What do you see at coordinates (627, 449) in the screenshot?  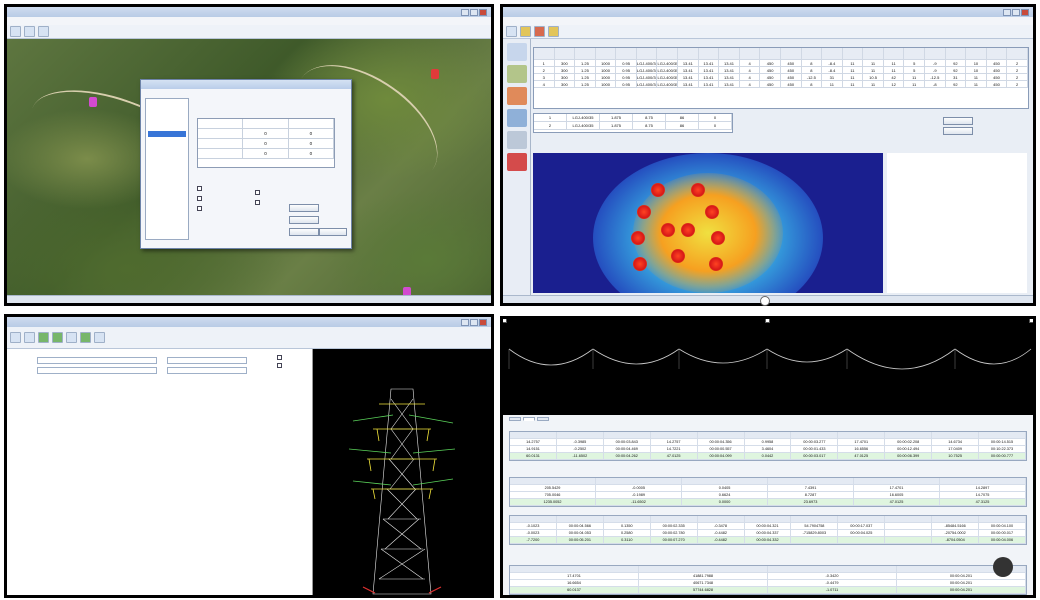 I see `table-cell: 00:00:04.469` at bounding box center [627, 449].